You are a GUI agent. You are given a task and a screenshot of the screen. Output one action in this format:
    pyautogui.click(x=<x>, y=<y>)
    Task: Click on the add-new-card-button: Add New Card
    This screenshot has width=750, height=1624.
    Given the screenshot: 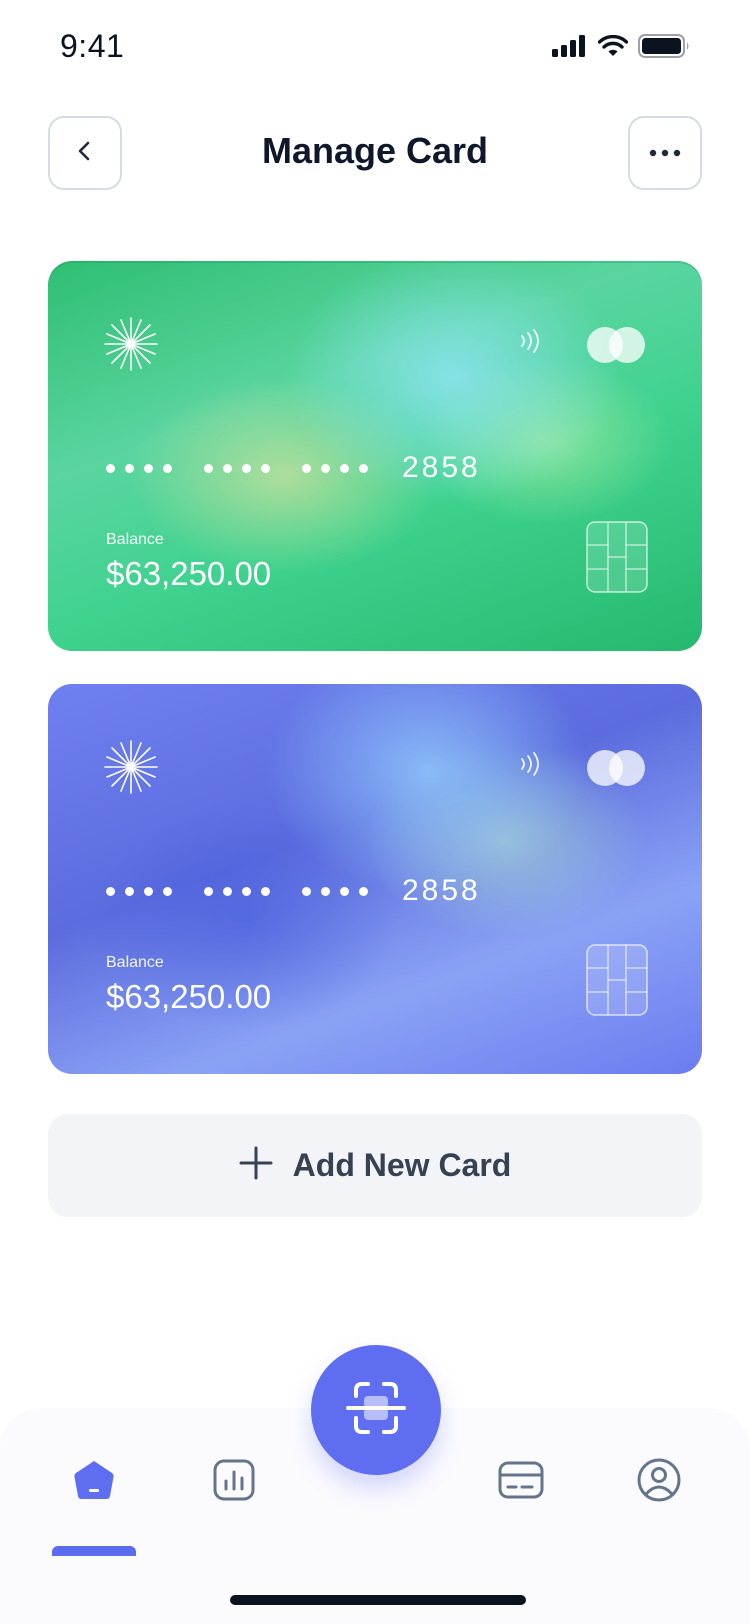 What is the action you would take?
    pyautogui.click(x=375, y=1165)
    